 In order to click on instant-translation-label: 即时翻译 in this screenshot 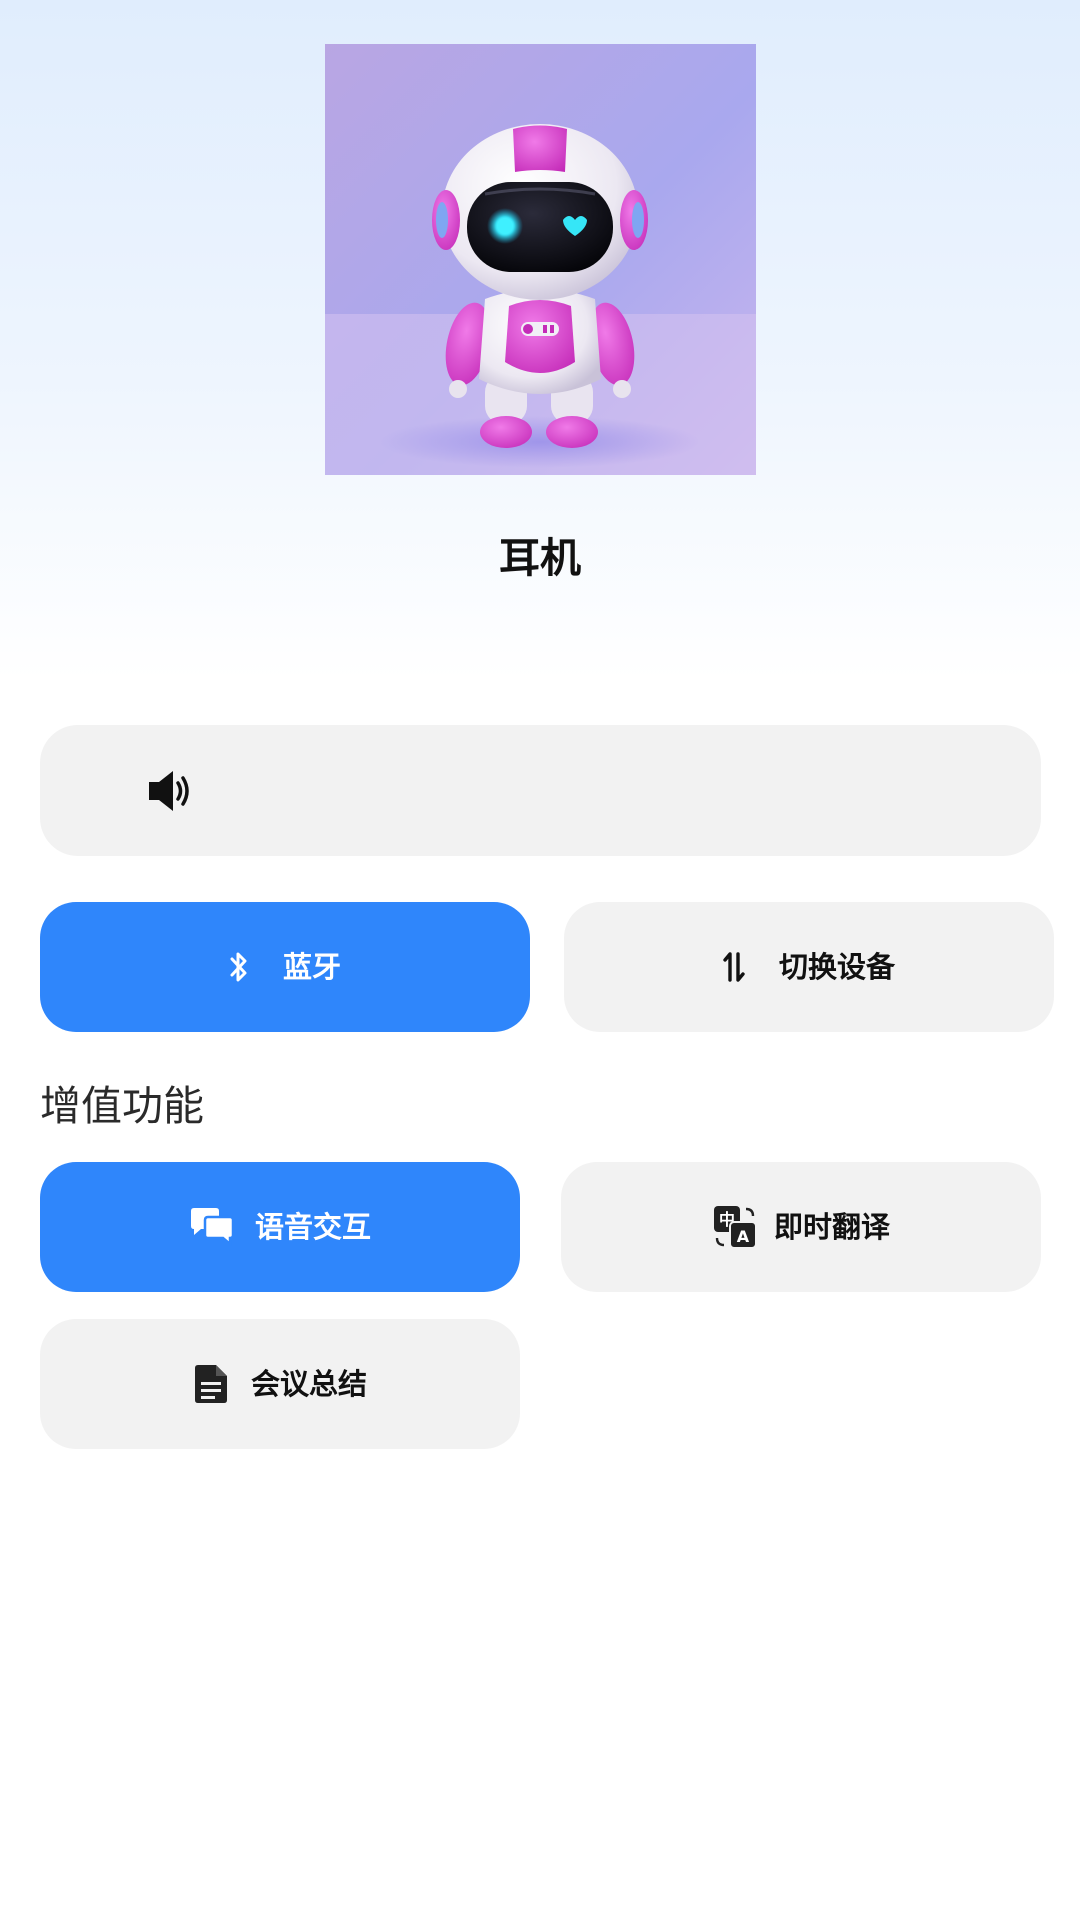, I will do `click(831, 1227)`.